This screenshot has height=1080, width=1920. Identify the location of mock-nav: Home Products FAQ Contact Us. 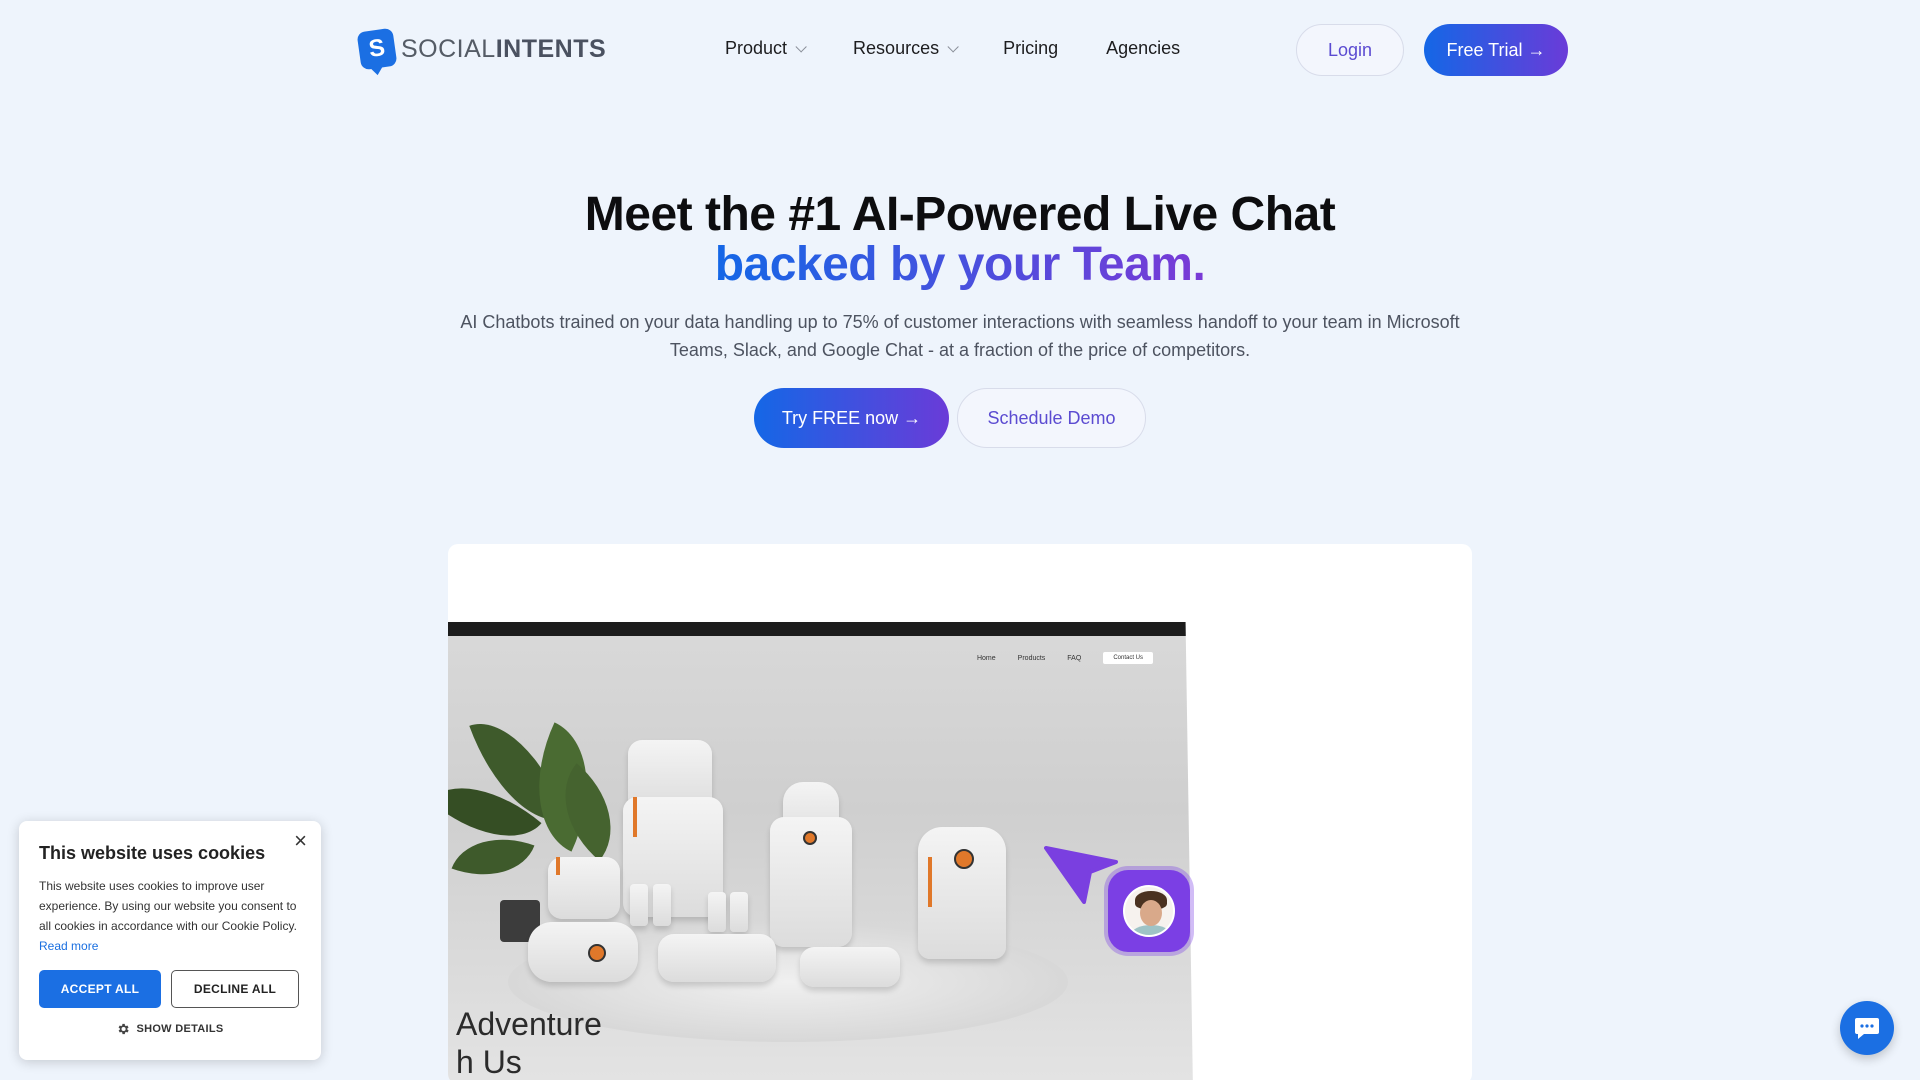
(1065, 658).